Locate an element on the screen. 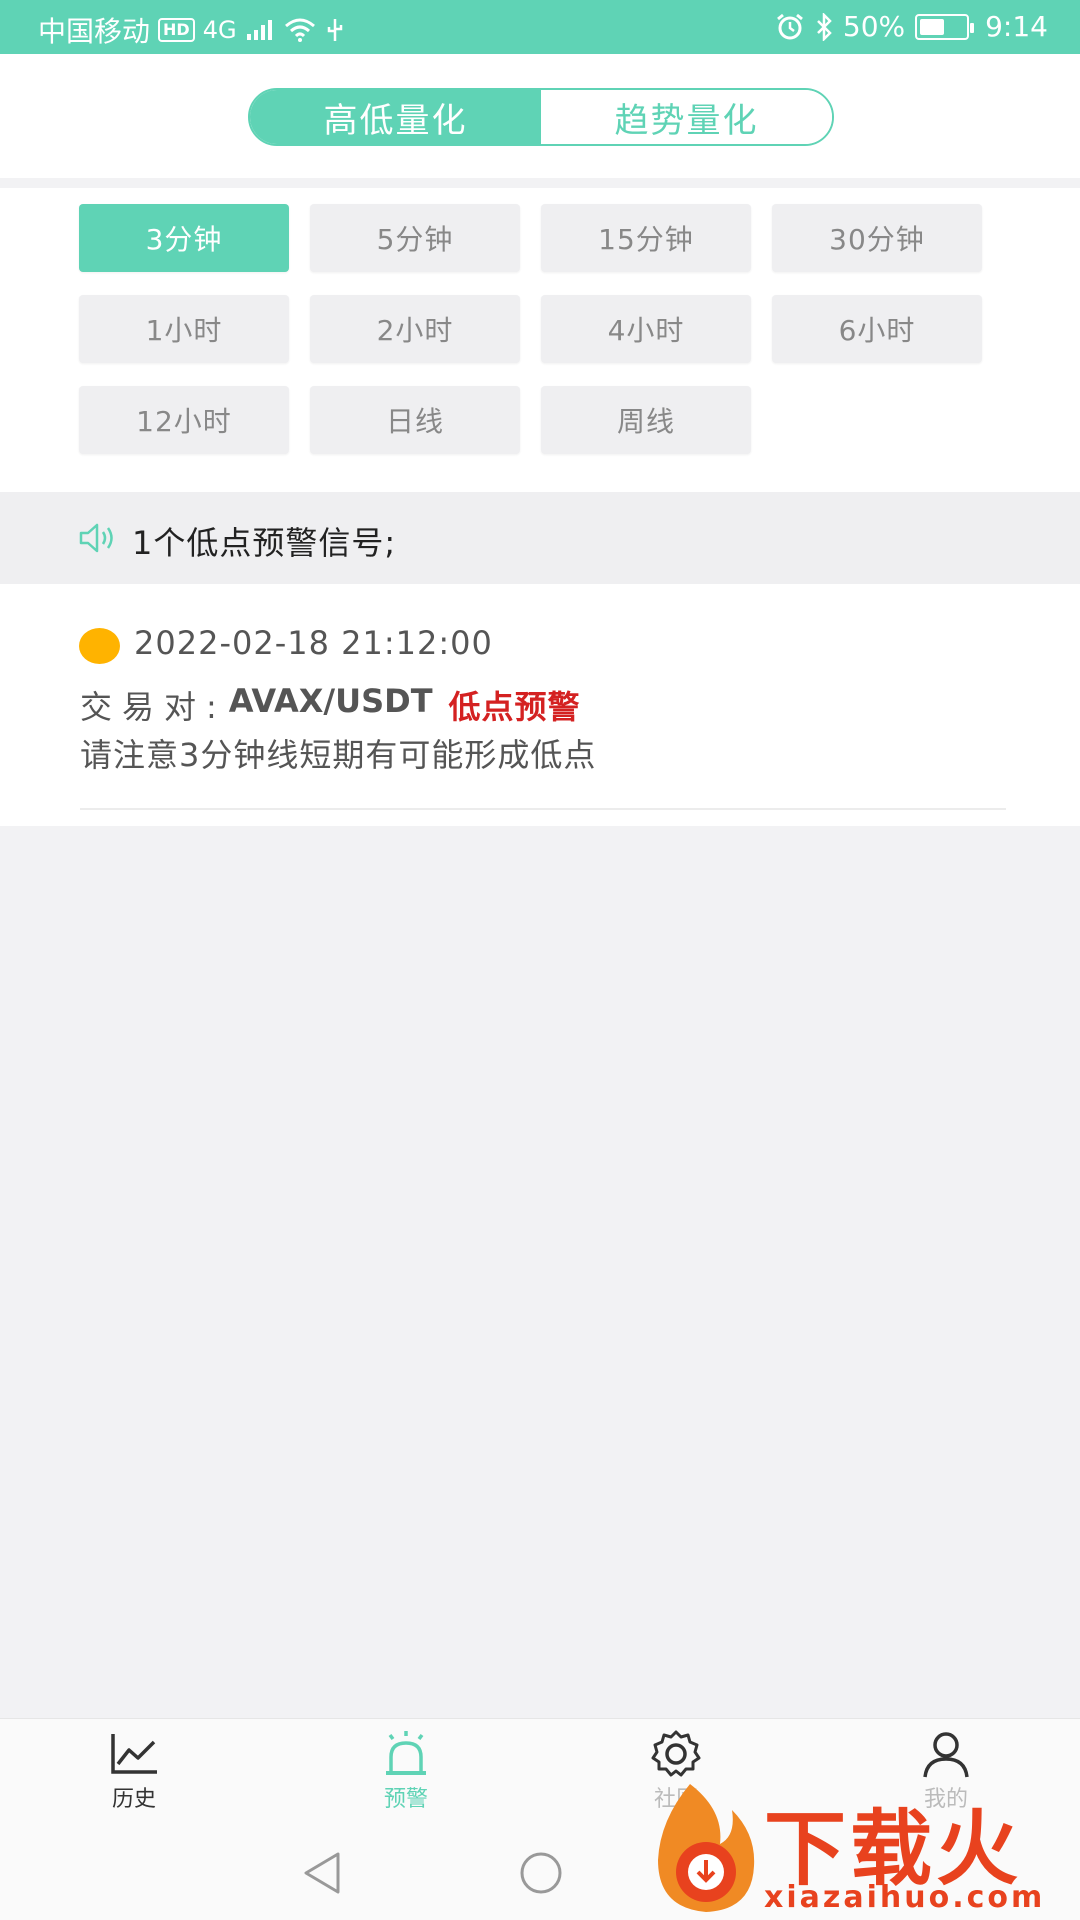 This screenshot has width=1080, height=1920. clock: 9:14 is located at coordinates (1016, 26).